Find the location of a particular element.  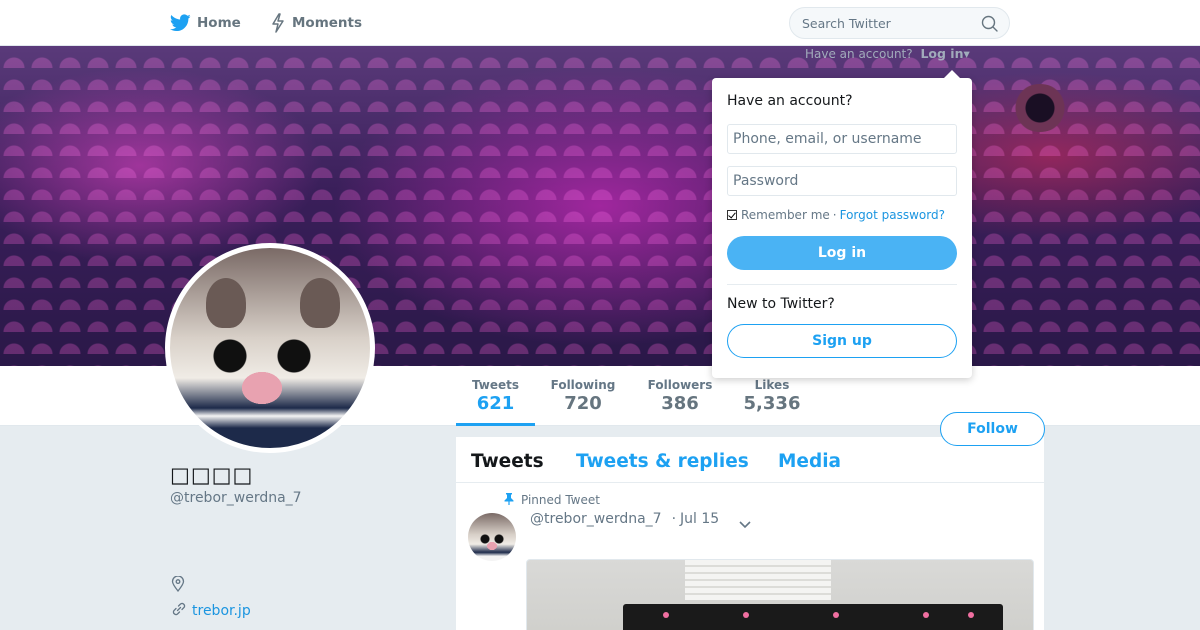

stat-value: 720 is located at coordinates (583, 403).